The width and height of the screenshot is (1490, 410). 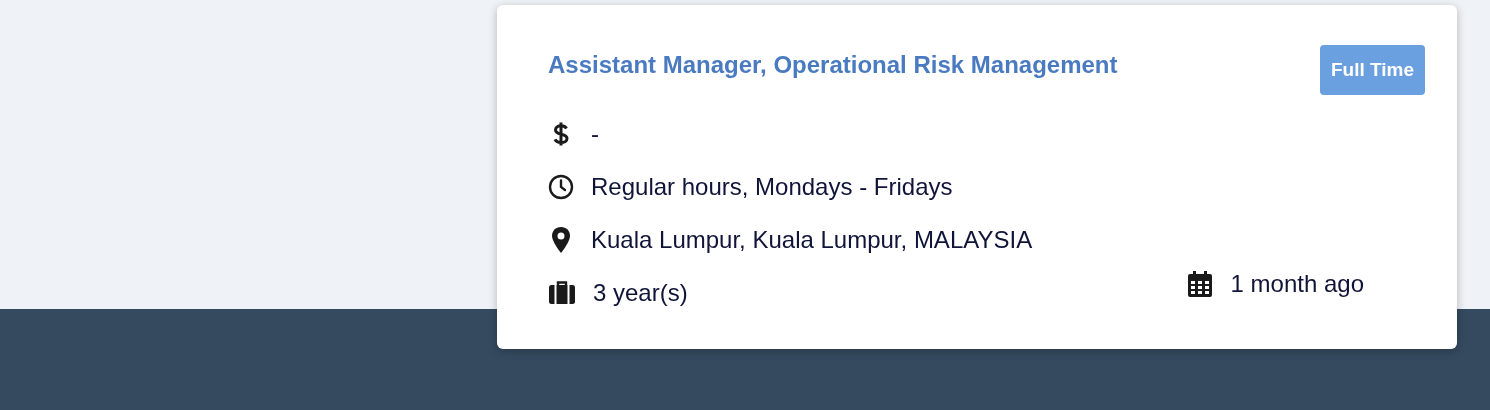 I want to click on salary-text: -, so click(x=595, y=133).